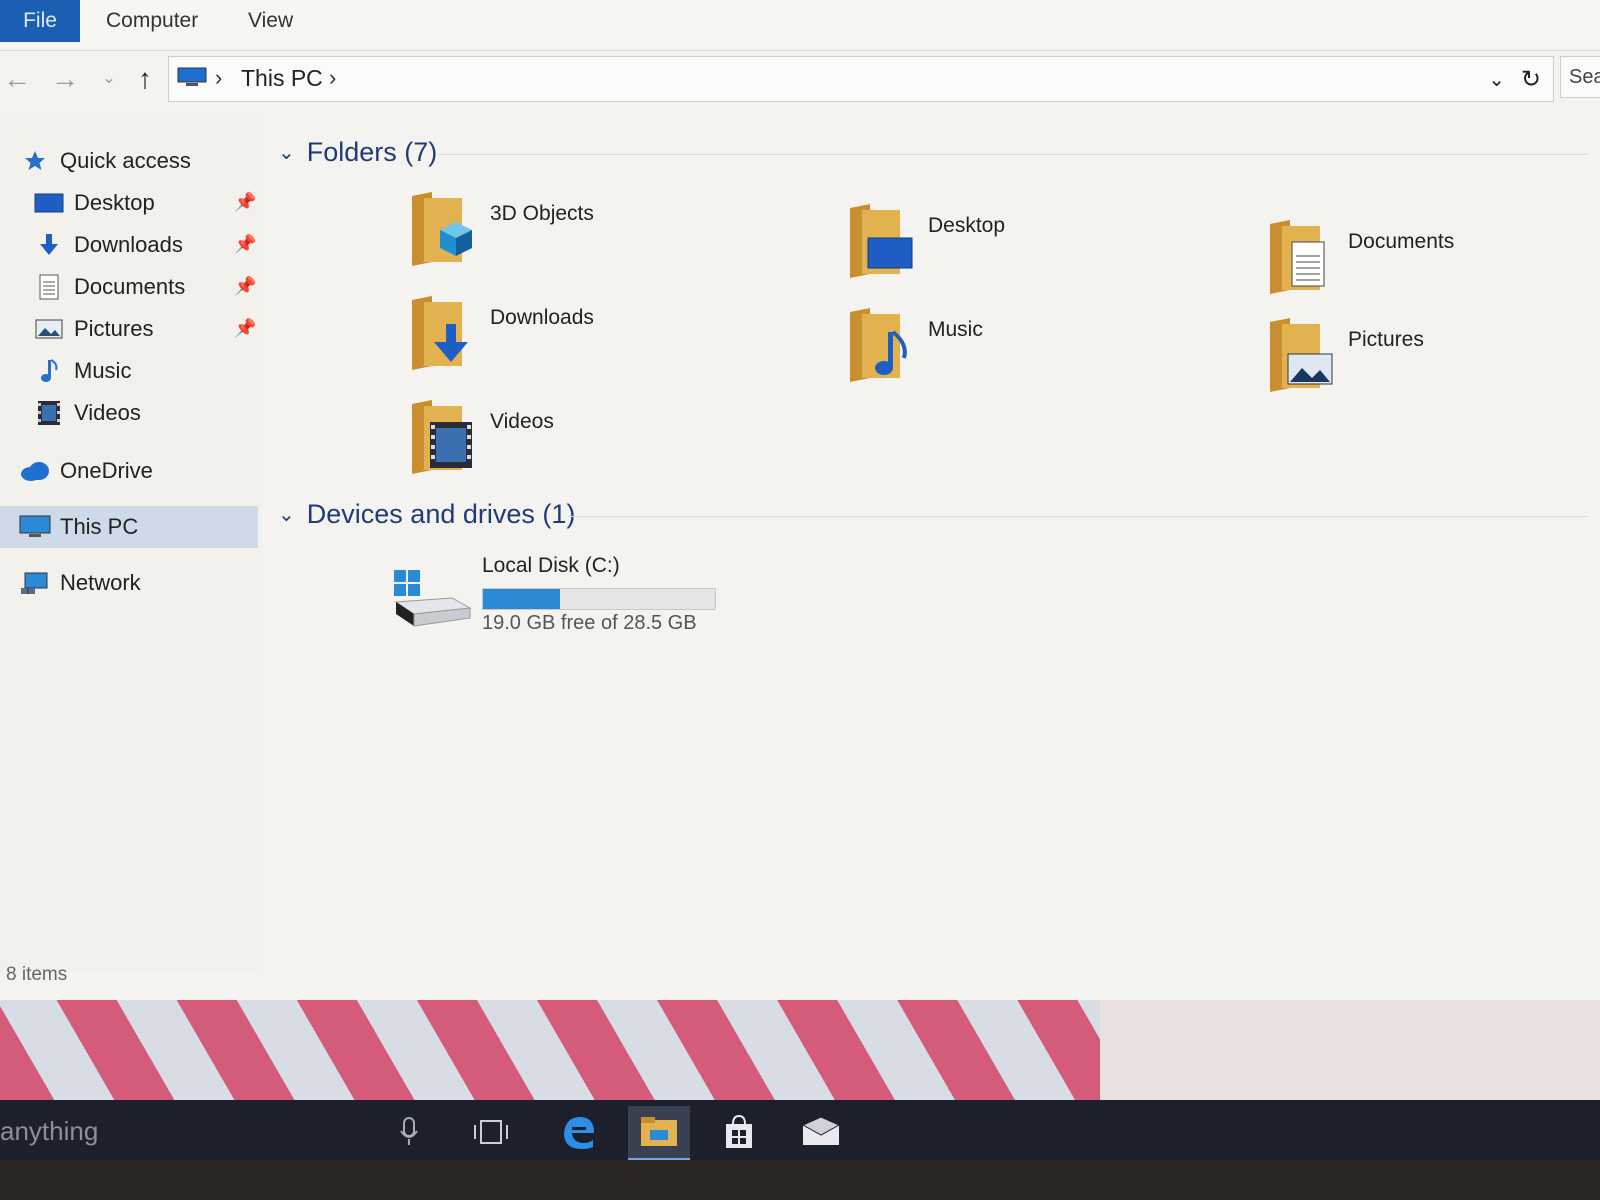  I want to click on sidebar-item-label: Quick access, so click(125, 160).